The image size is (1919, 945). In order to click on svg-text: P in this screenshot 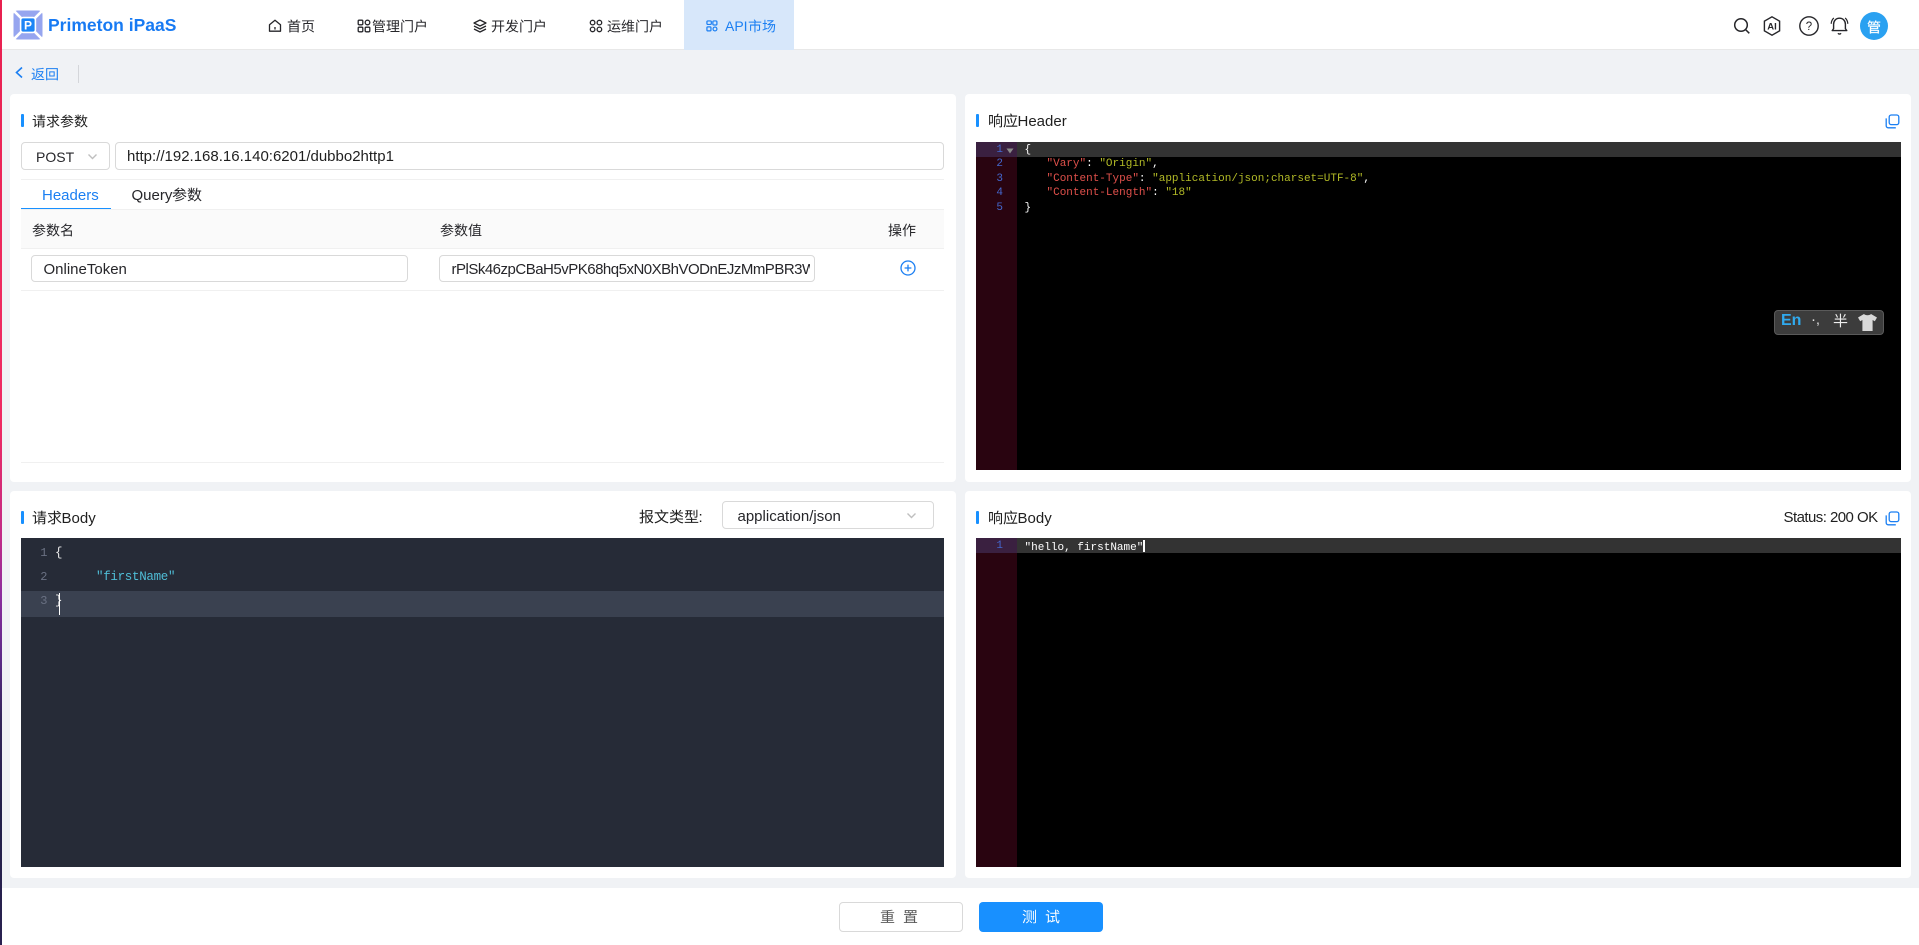, I will do `click(28, 26)`.